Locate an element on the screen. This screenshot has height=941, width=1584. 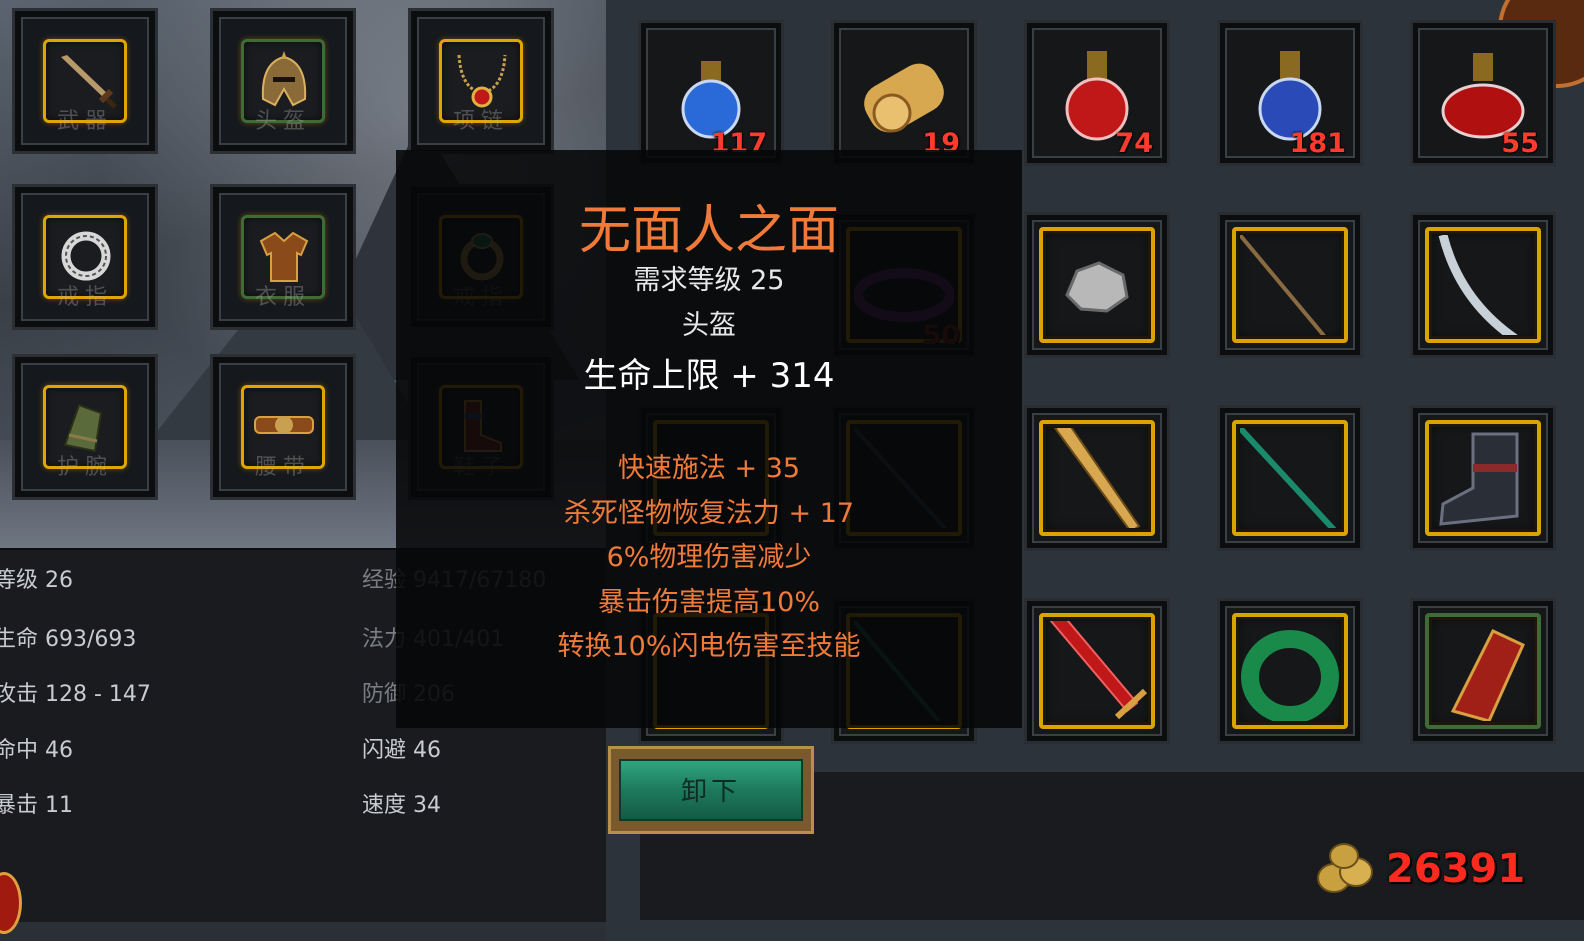
equip-slot-weapon: 武器 is located at coordinates (85, 81).